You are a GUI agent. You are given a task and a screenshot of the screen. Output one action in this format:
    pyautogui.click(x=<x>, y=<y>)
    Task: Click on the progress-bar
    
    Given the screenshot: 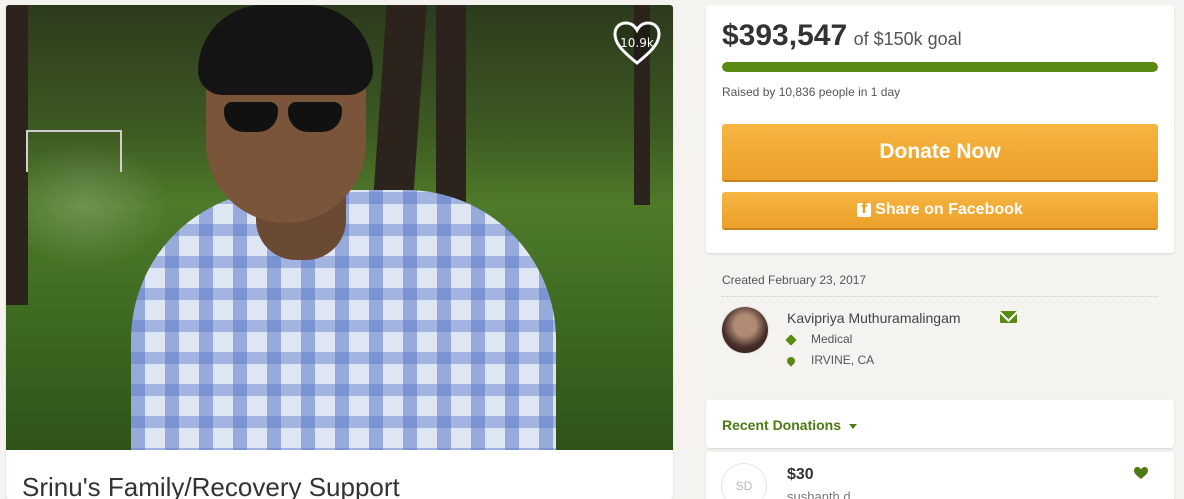 What is the action you would take?
    pyautogui.click(x=940, y=67)
    